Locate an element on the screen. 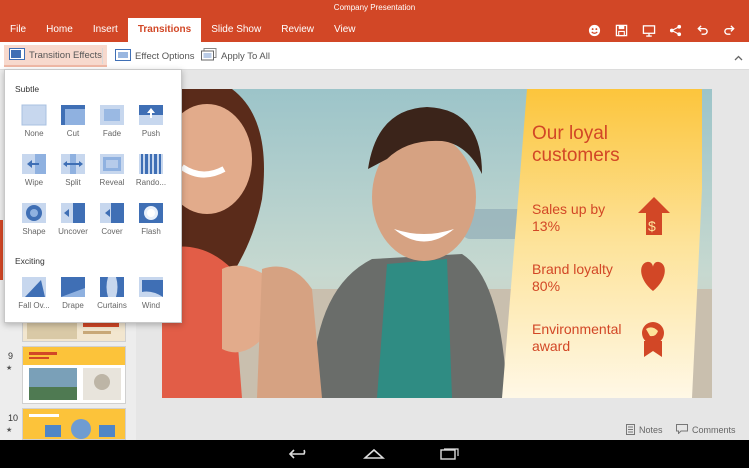 Image resolution: width=749 pixels, height=468 pixels. effect-split-label: Split is located at coordinates (73, 182).